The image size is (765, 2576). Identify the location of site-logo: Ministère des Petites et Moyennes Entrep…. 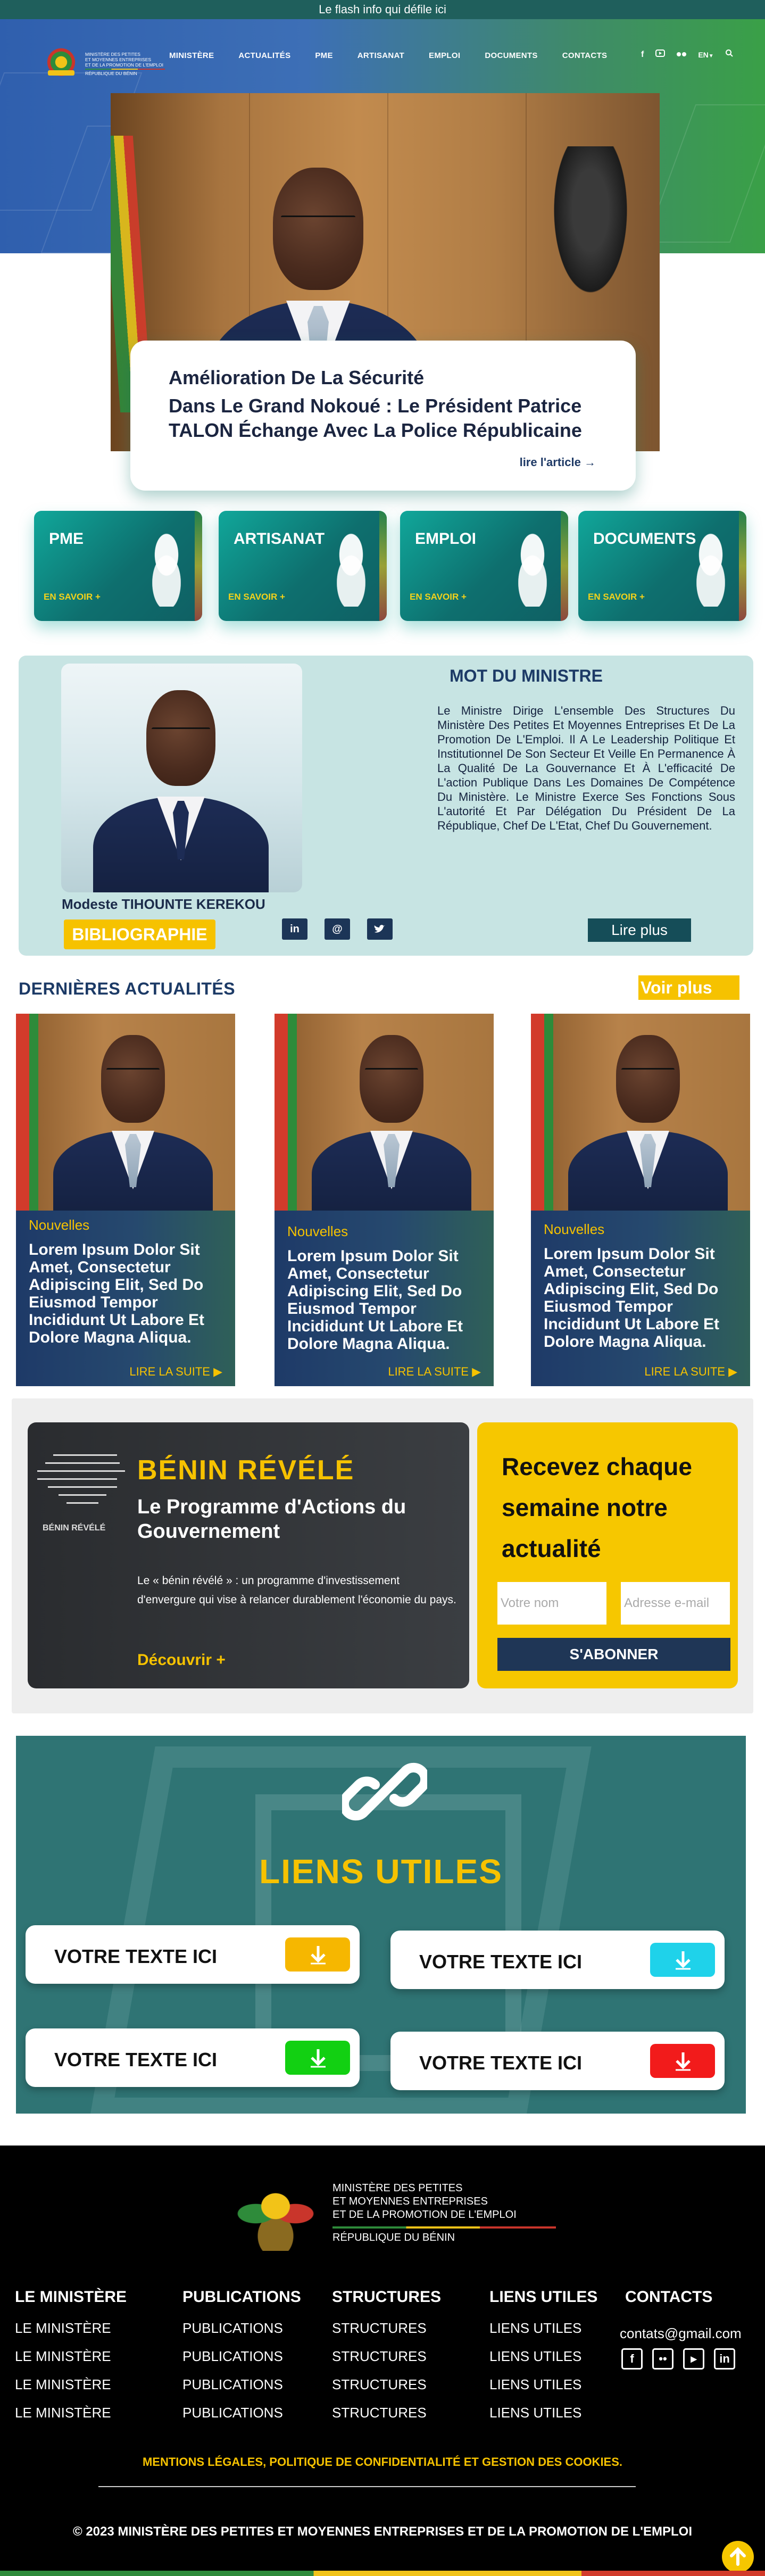
(104, 64).